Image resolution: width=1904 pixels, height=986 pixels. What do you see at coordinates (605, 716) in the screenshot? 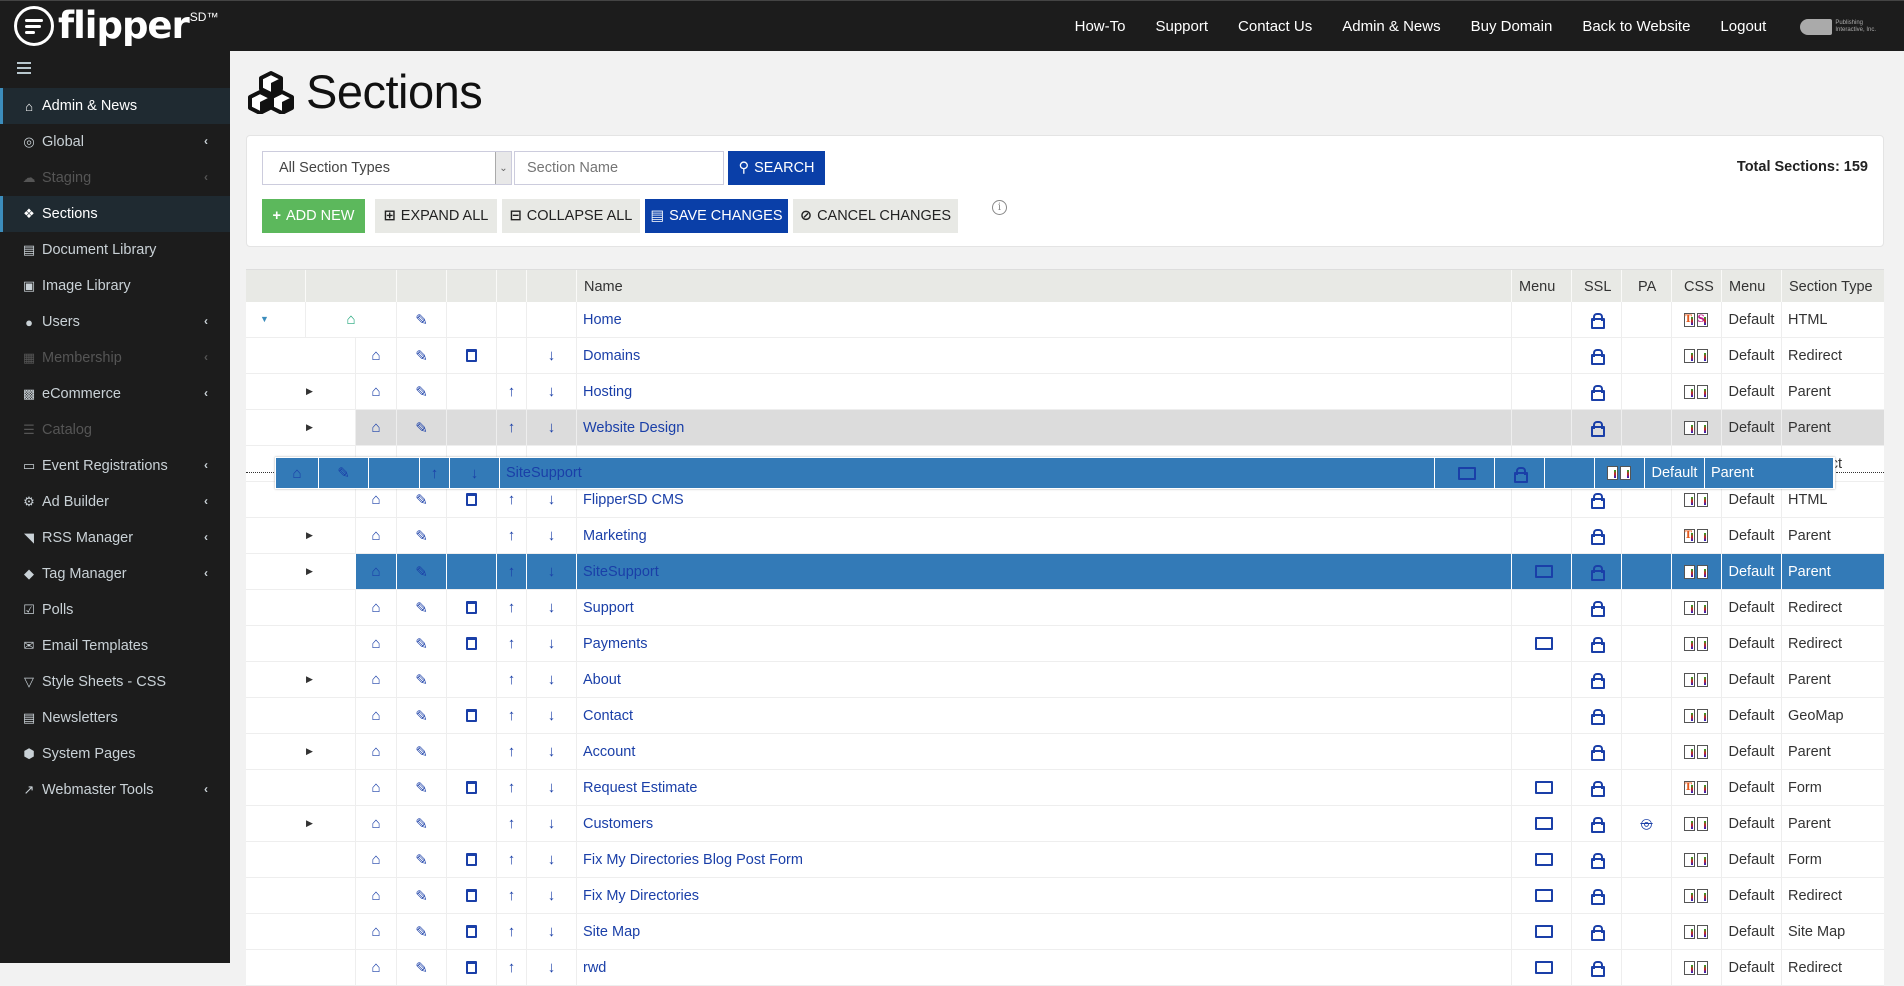
I see `section-name-link: Contact` at bounding box center [605, 716].